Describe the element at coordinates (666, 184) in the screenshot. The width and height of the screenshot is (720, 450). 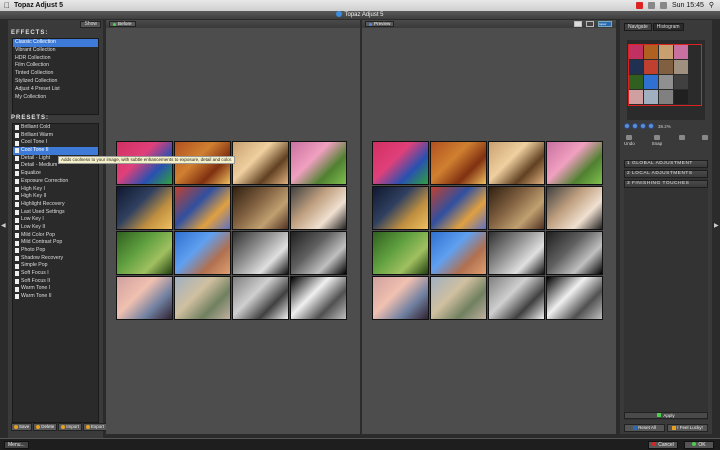
I see `finishing-touches-section: 3 FINISHING TOUCHES` at that location.